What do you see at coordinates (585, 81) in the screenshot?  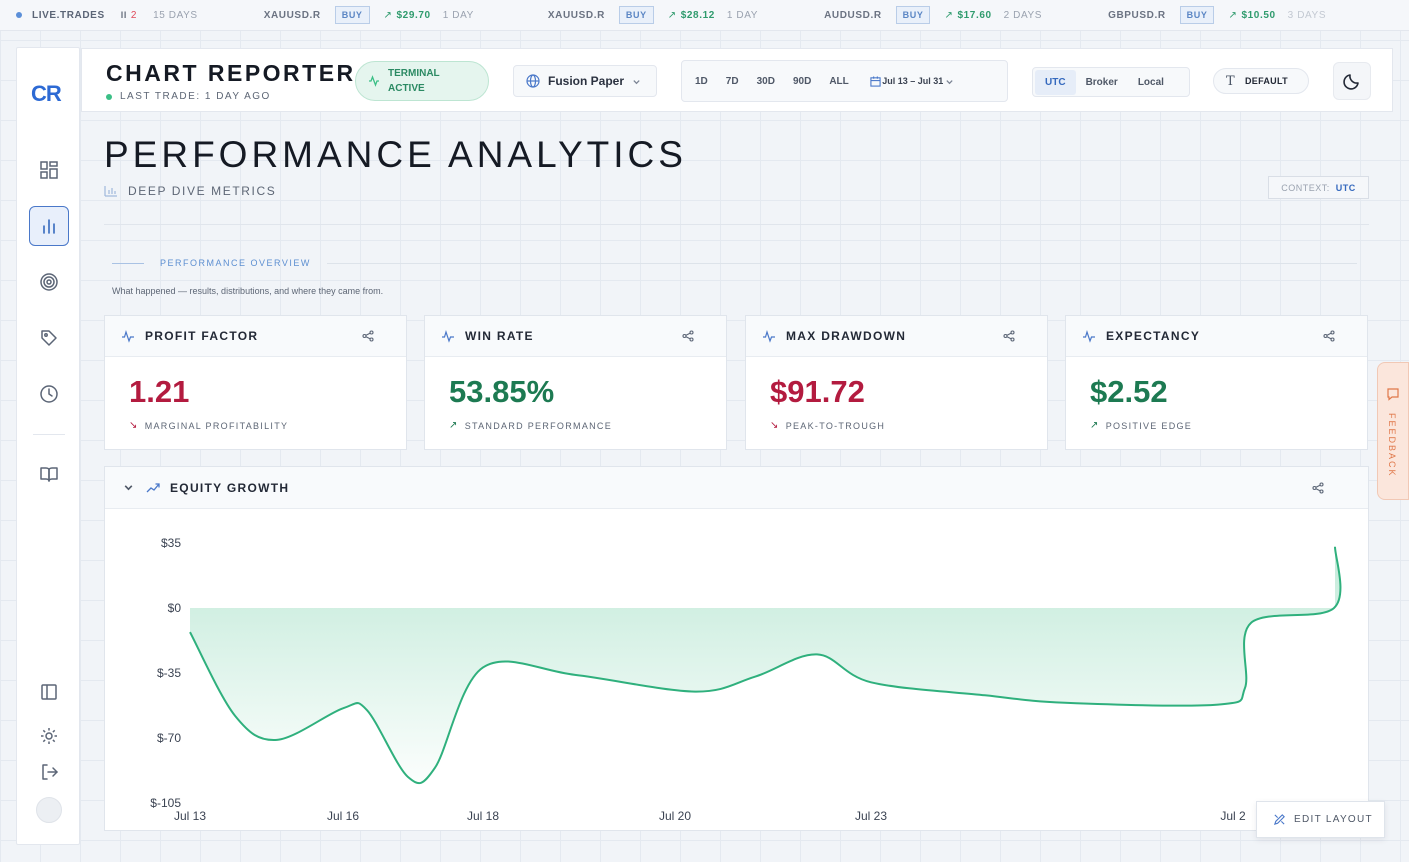 I see `account-selector: Fusion Paper` at bounding box center [585, 81].